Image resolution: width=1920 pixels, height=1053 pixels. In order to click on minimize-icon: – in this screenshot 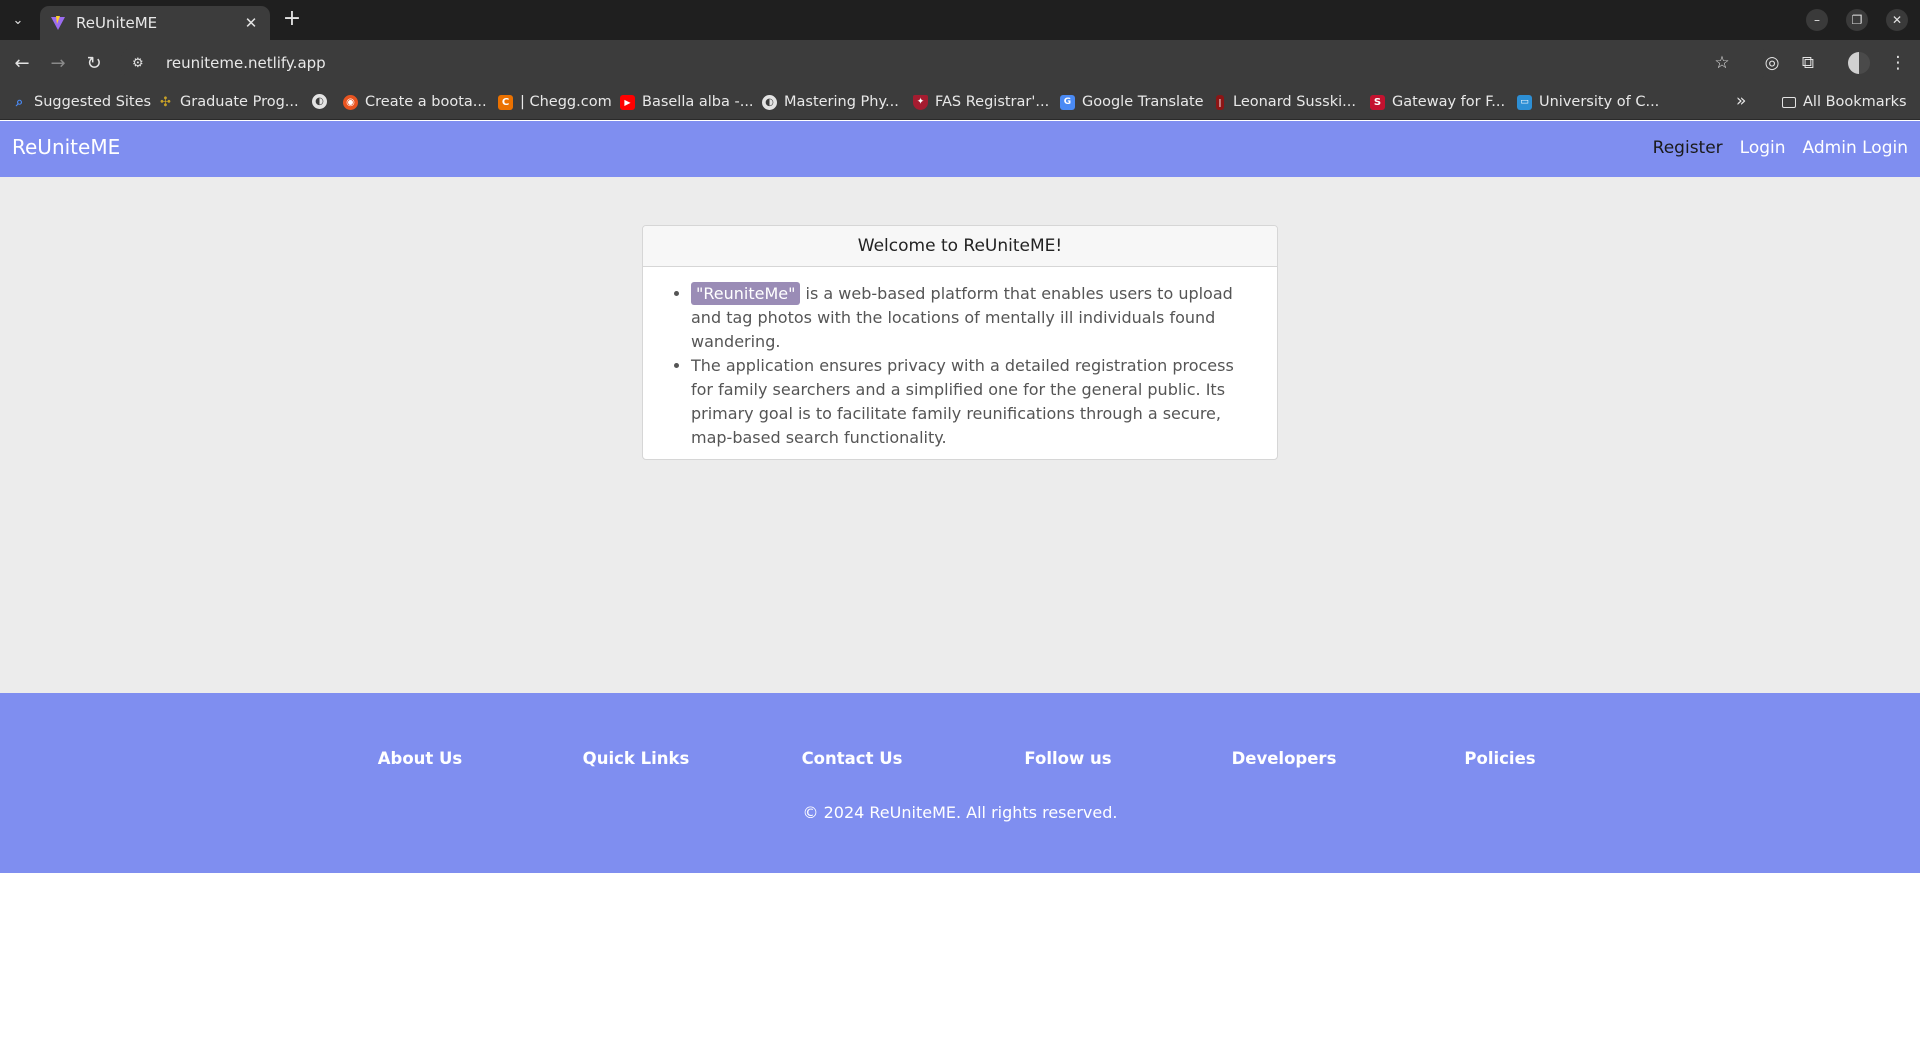, I will do `click(1817, 20)`.